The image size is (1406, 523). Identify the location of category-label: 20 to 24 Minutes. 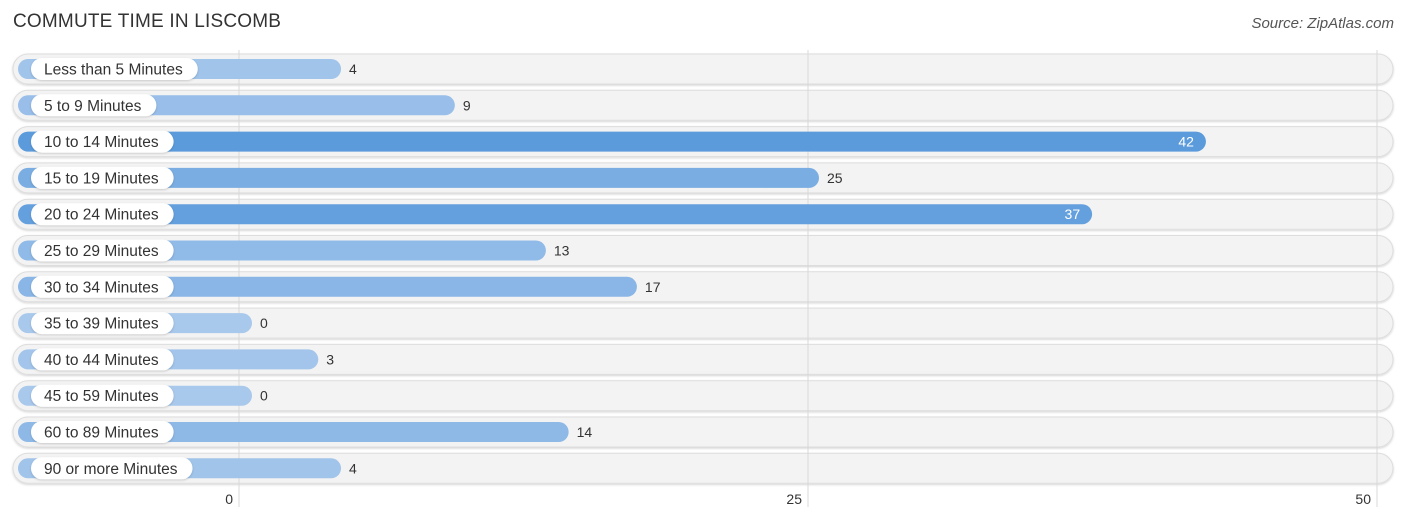
(101, 215).